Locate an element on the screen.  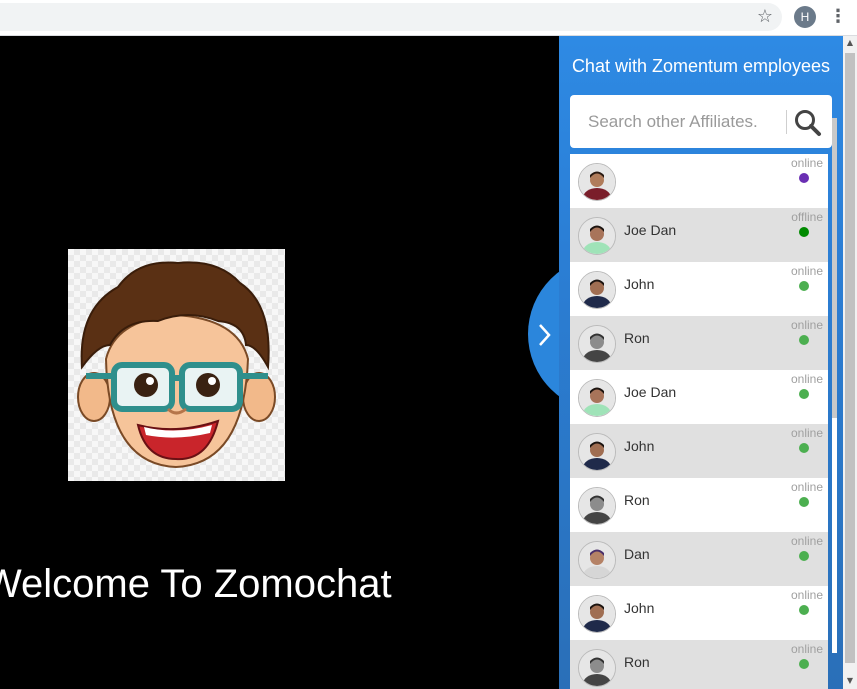
profile-avatar: H is located at coordinates (805, 17).